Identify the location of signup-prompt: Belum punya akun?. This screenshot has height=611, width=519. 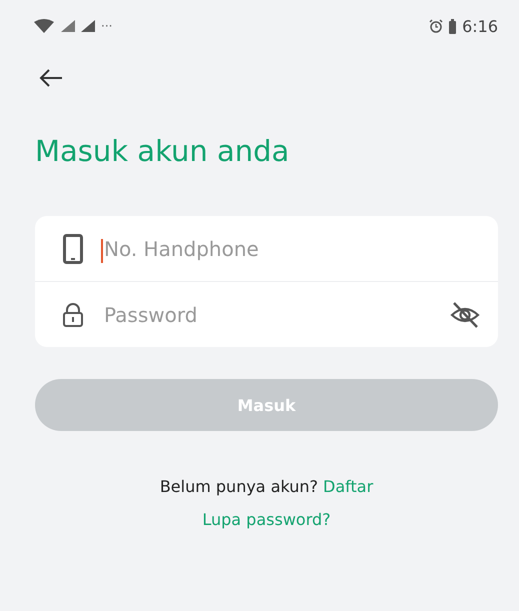
(239, 486).